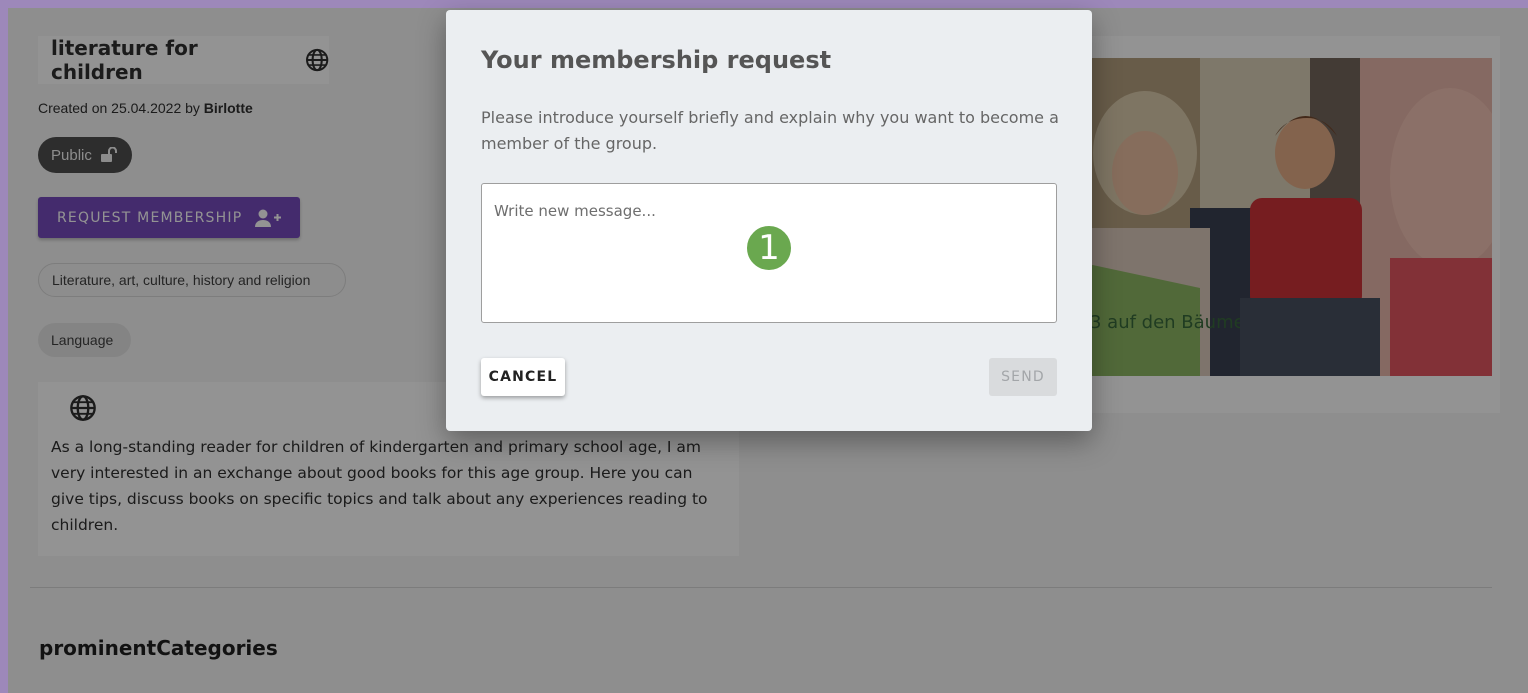 The image size is (1528, 693). Describe the element at coordinates (523, 377) in the screenshot. I see `cancel-button: CANCEL` at that location.